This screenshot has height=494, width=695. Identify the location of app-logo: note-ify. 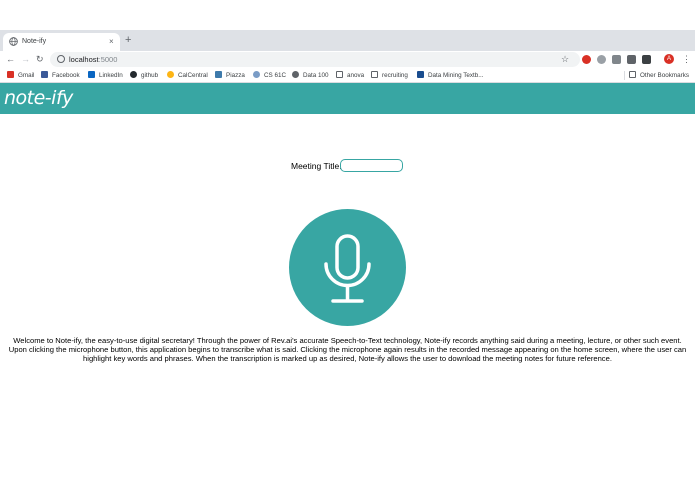
(38, 98).